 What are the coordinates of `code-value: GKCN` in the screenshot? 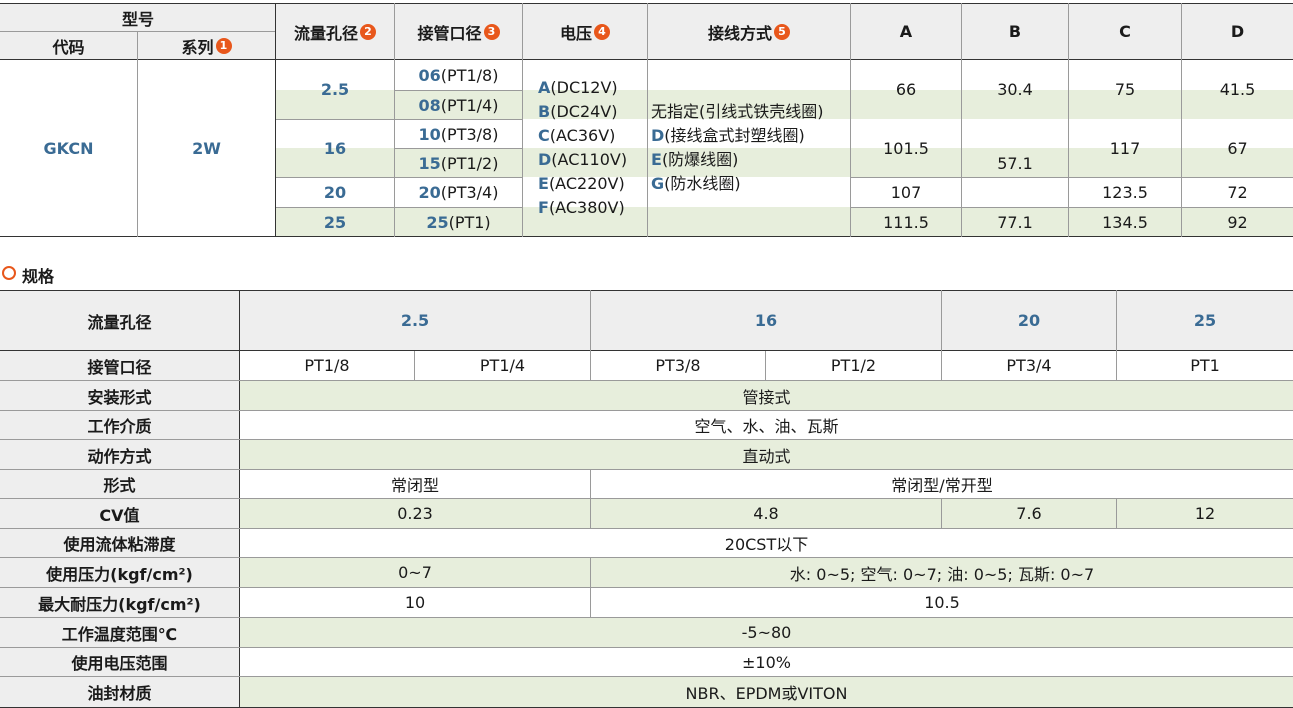 It's located at (68, 148).